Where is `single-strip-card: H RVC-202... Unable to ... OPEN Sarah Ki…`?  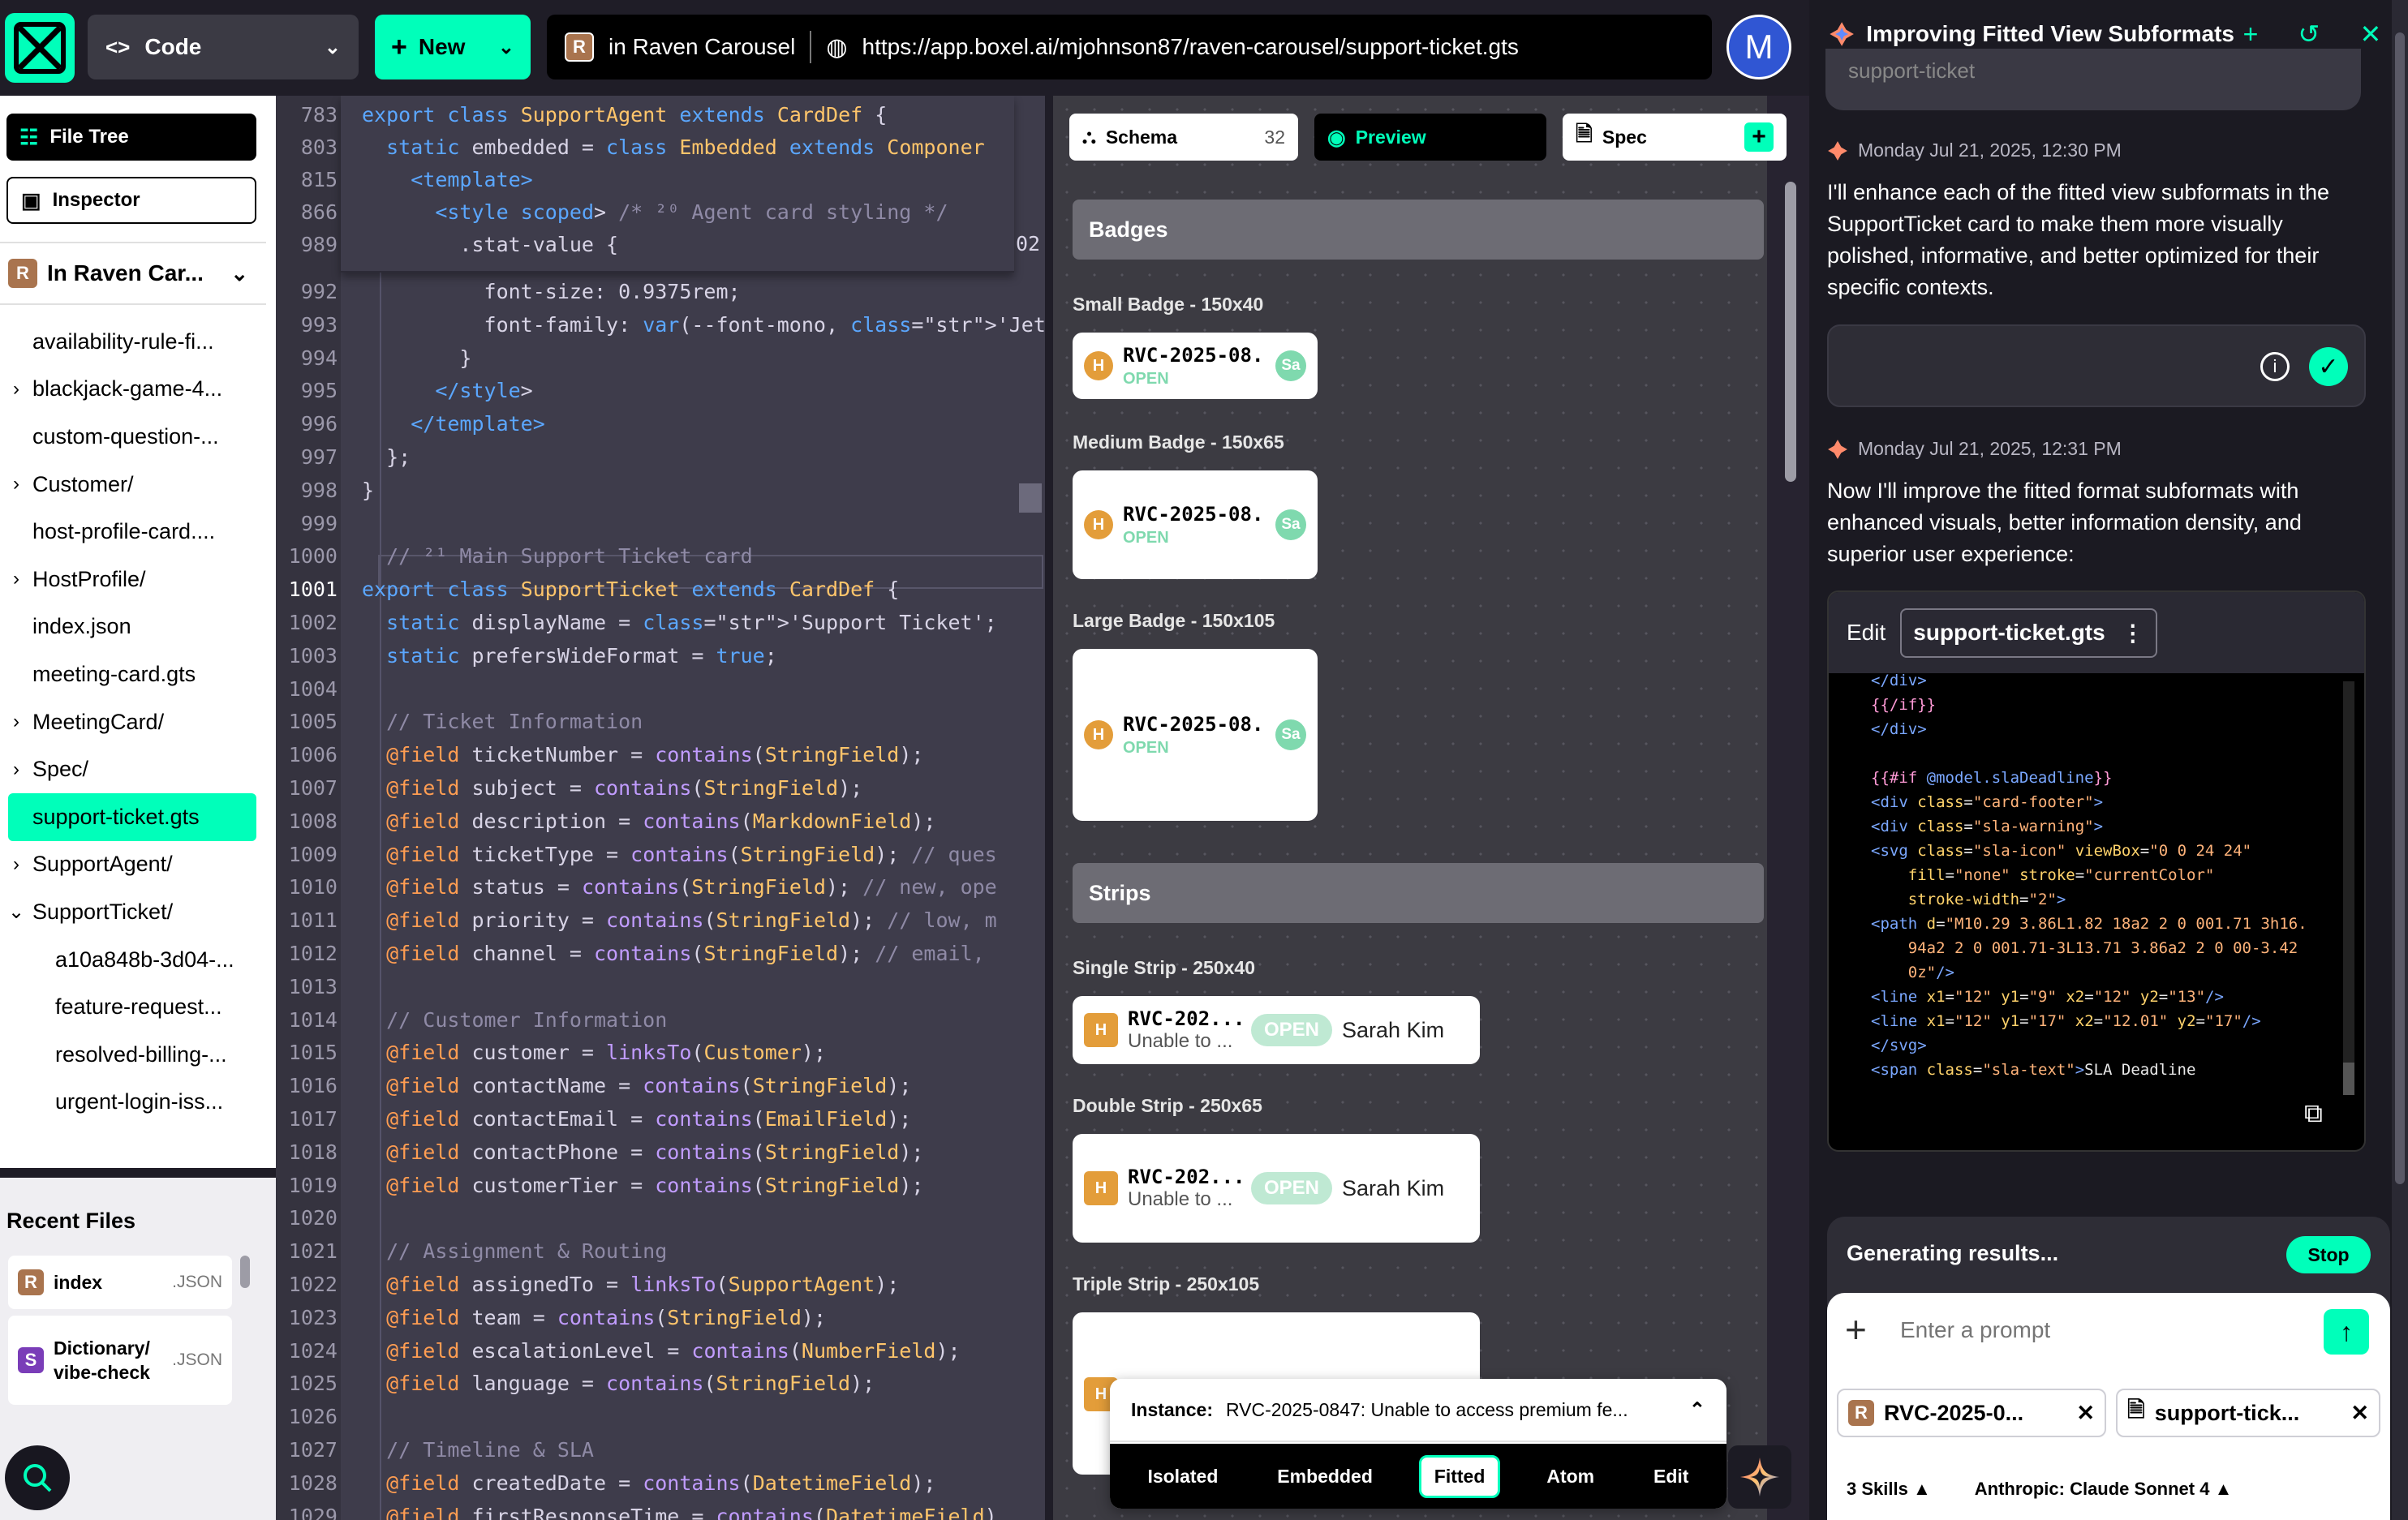
single-strip-card: H RVC-202... Unable to ... OPEN Sarah Ki… is located at coordinates (1276, 1030).